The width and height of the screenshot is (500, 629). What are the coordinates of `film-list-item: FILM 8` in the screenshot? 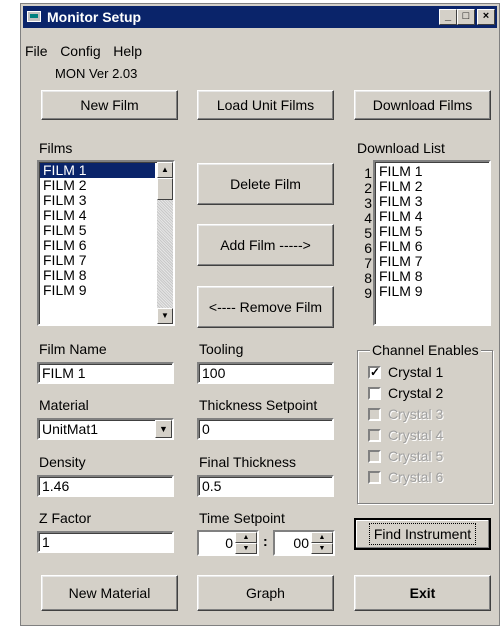 It's located at (97, 275).